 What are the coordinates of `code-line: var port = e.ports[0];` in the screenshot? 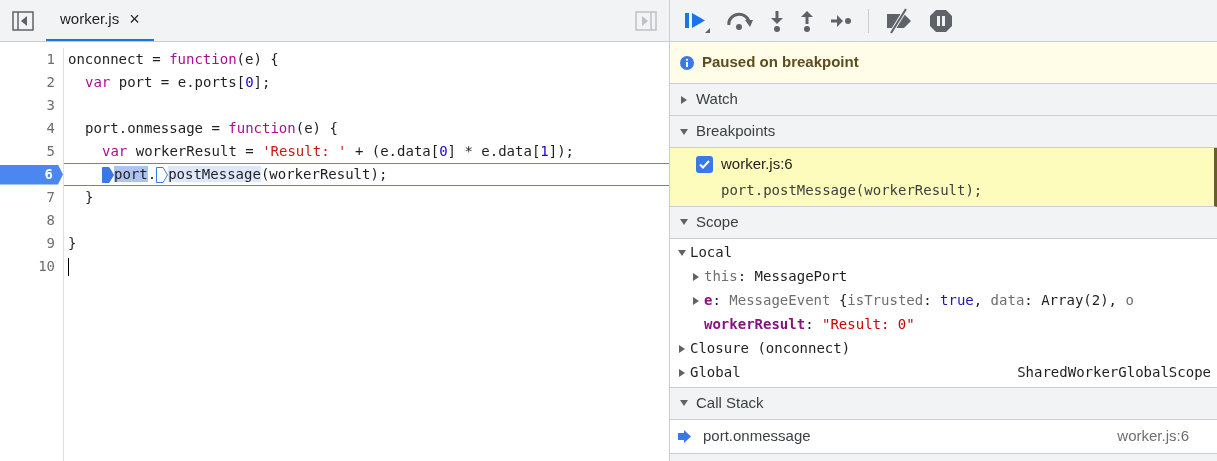 It's located at (178, 82).